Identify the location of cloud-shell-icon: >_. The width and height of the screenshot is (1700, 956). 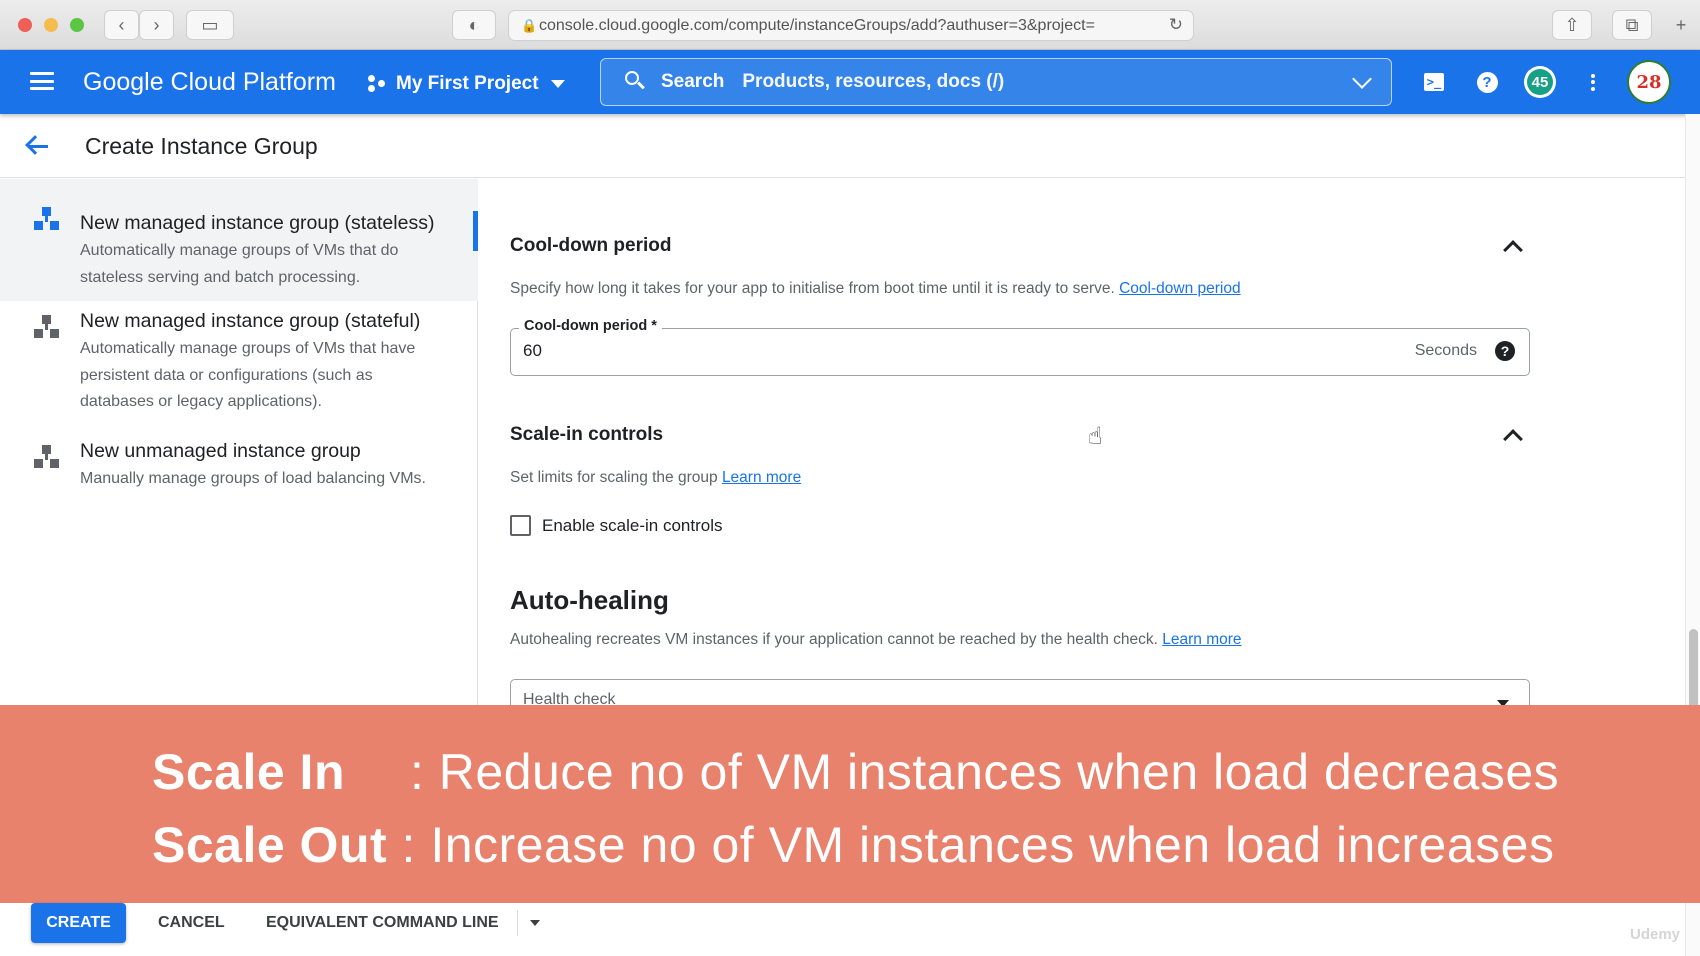
(1434, 82).